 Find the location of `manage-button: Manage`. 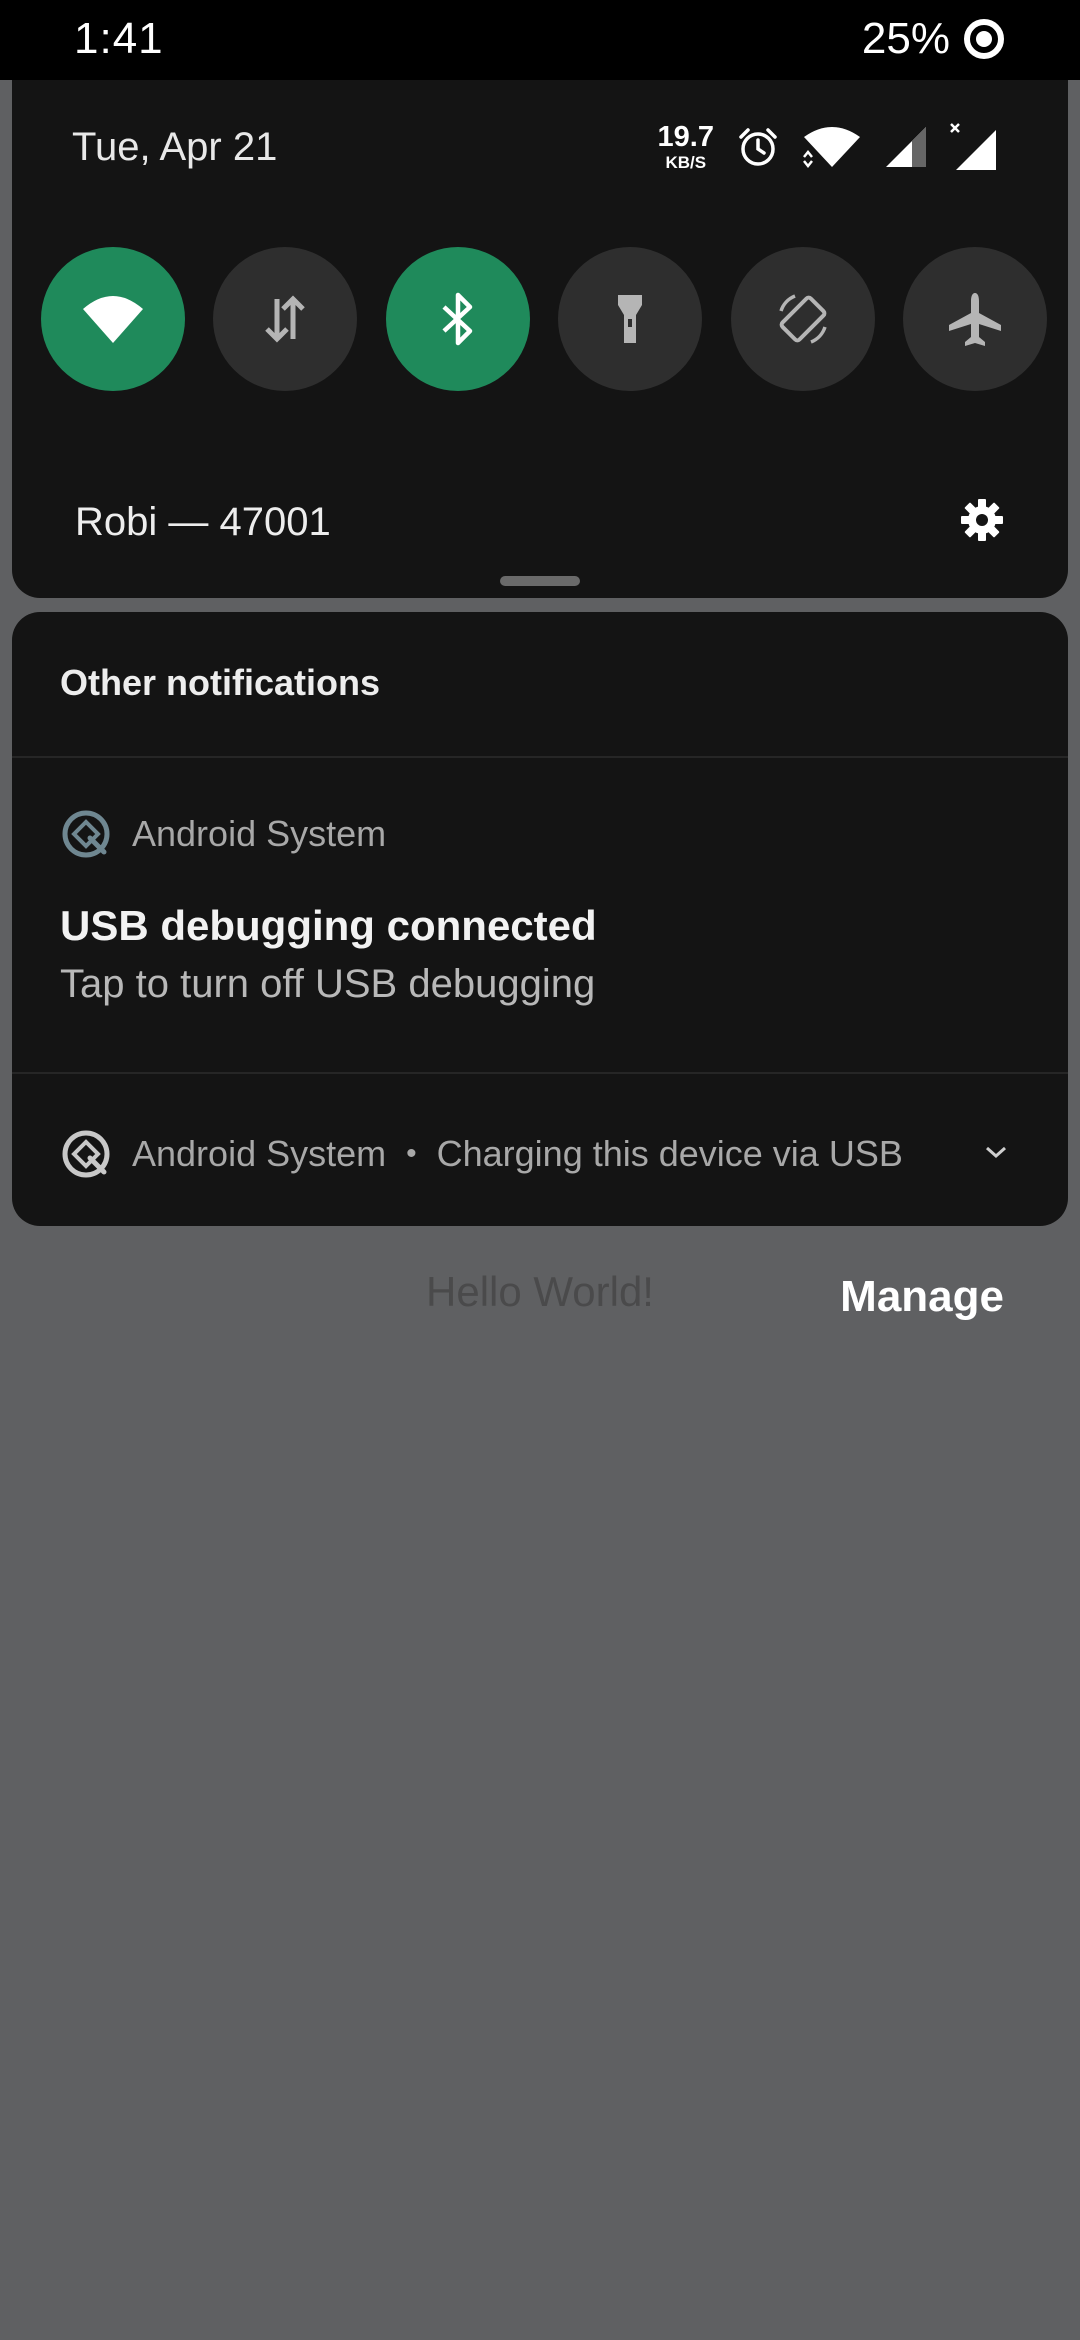

manage-button: Manage is located at coordinates (922, 1297).